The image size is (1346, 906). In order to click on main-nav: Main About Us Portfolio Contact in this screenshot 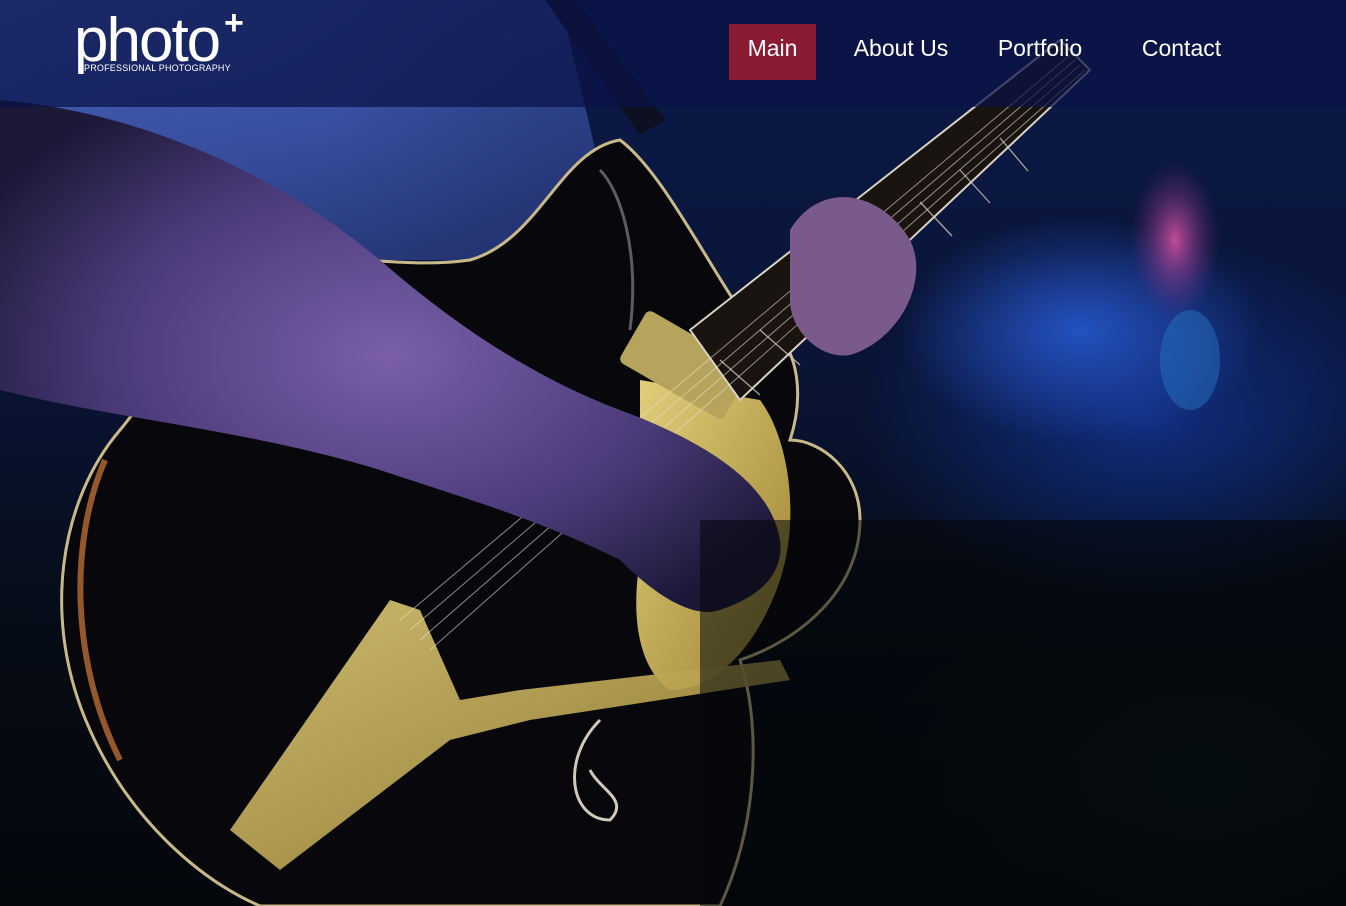, I will do `click(673, 52)`.